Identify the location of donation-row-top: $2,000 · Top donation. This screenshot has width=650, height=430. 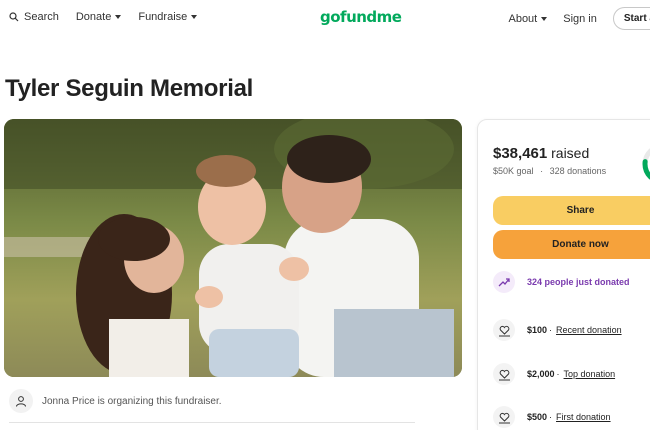
(554, 374).